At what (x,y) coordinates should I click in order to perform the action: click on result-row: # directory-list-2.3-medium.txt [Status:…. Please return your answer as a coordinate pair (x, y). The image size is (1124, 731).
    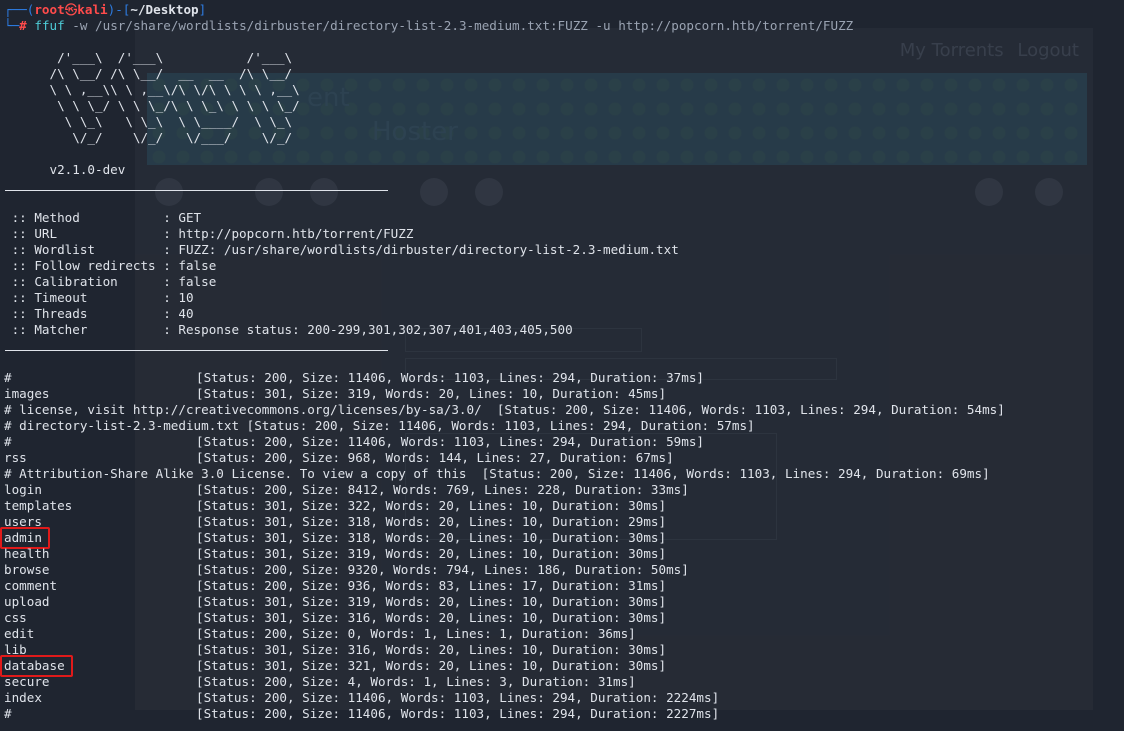
    Looking at the image, I should click on (562, 426).